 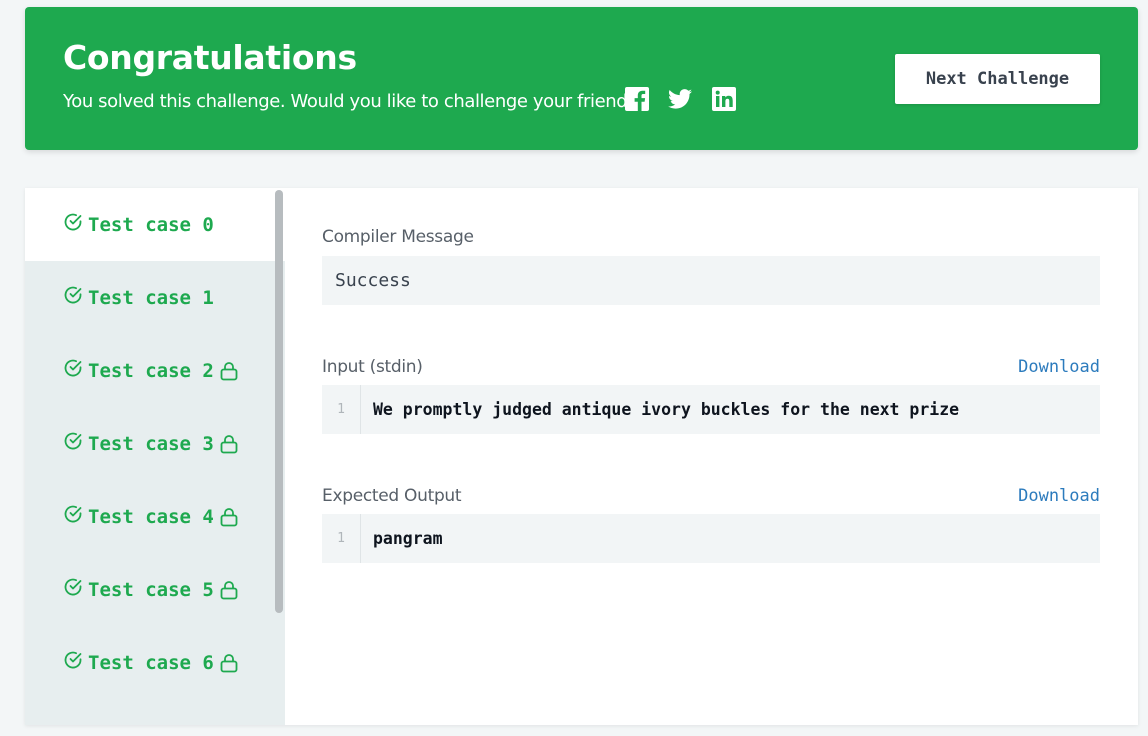 What do you see at coordinates (1059, 367) in the screenshot?
I see `input-download-link: Download` at bounding box center [1059, 367].